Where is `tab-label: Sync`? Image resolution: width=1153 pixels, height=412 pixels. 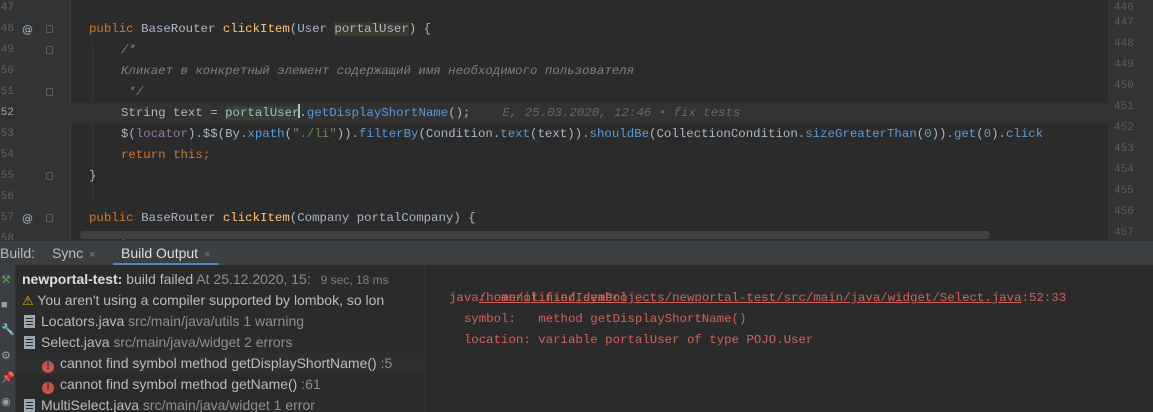
tab-label: Sync is located at coordinates (68, 253).